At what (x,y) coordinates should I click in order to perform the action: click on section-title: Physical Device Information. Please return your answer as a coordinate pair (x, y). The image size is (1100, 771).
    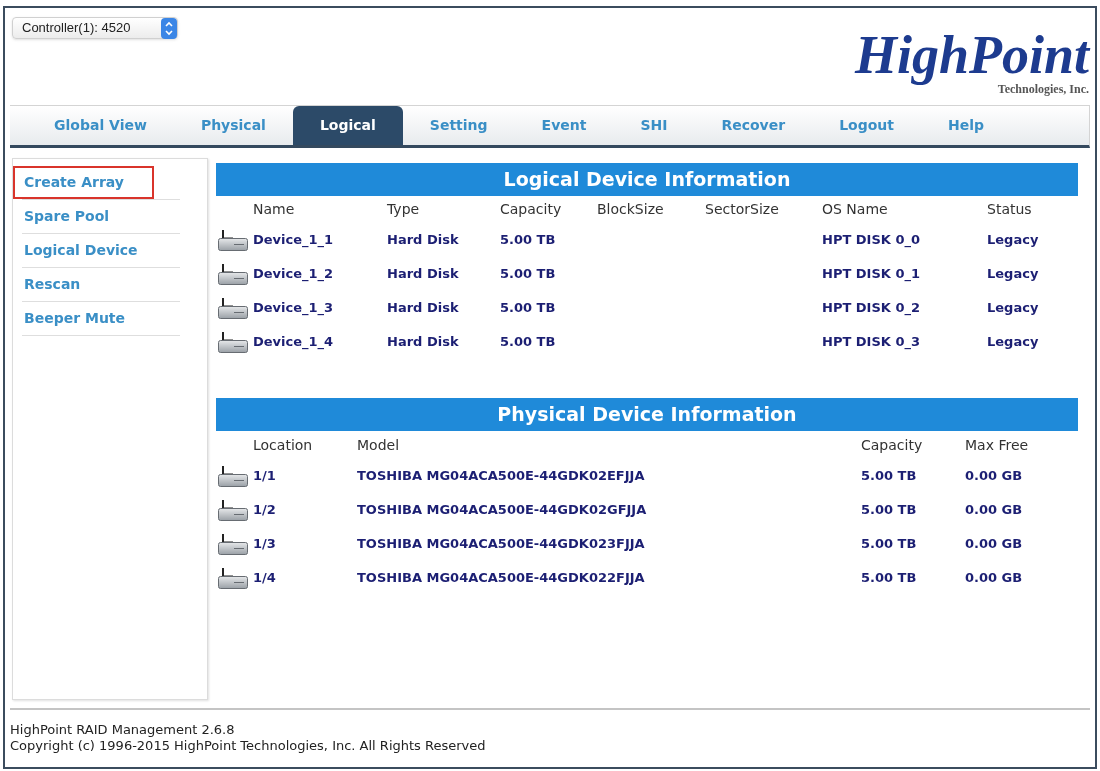
    Looking at the image, I should click on (647, 415).